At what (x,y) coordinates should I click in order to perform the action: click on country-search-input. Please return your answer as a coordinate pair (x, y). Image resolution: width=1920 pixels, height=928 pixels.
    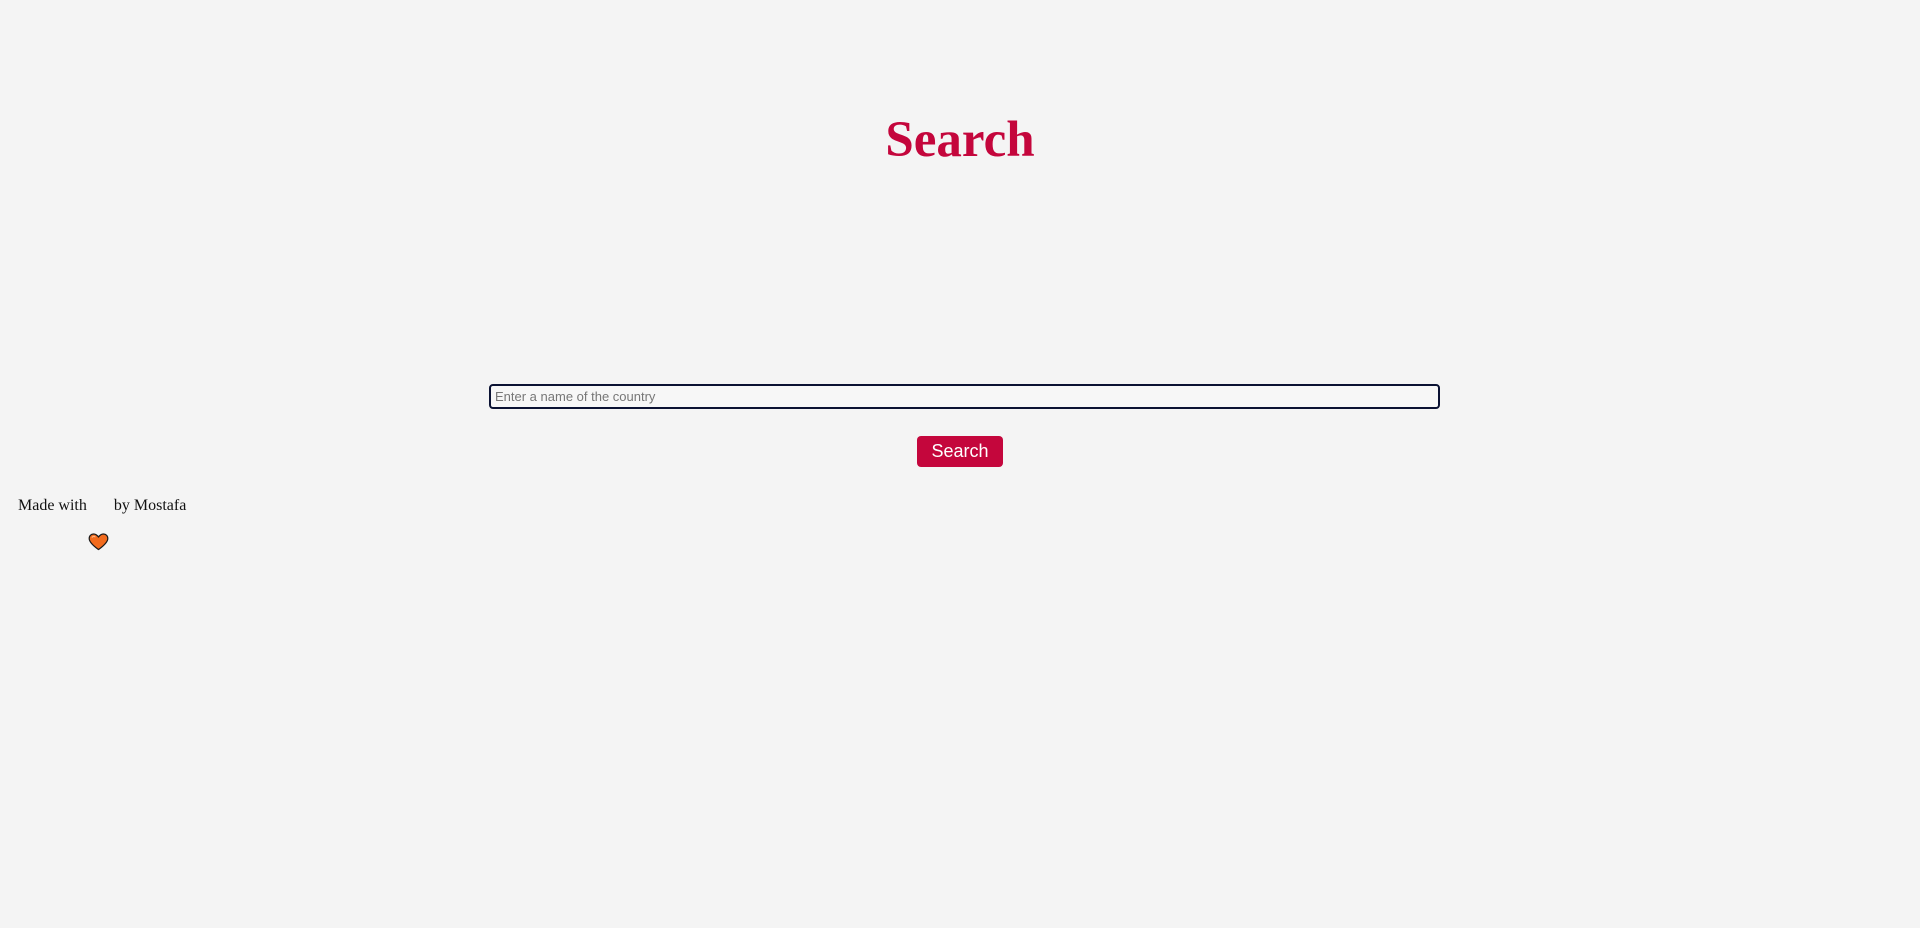
    Looking at the image, I should click on (964, 396).